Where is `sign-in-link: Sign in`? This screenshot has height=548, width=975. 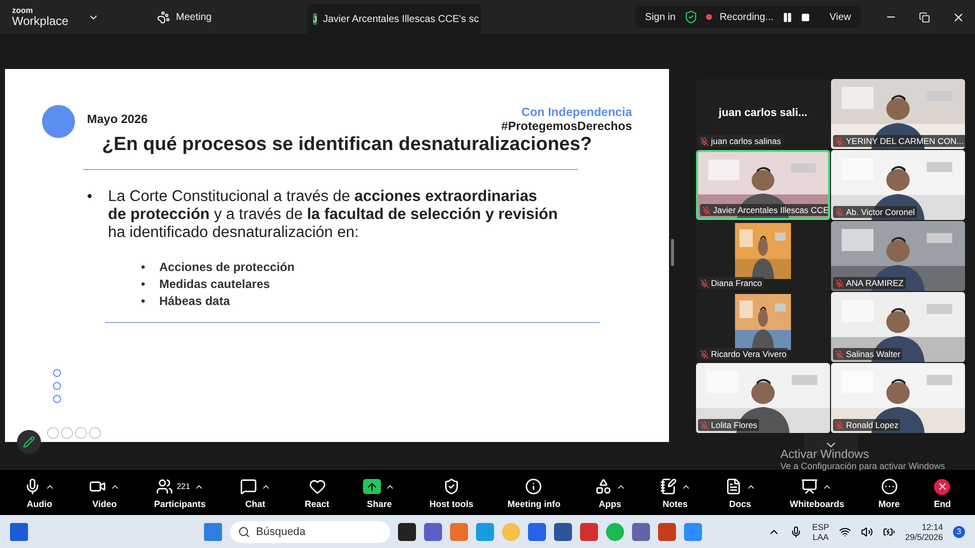
sign-in-link: Sign in is located at coordinates (660, 17).